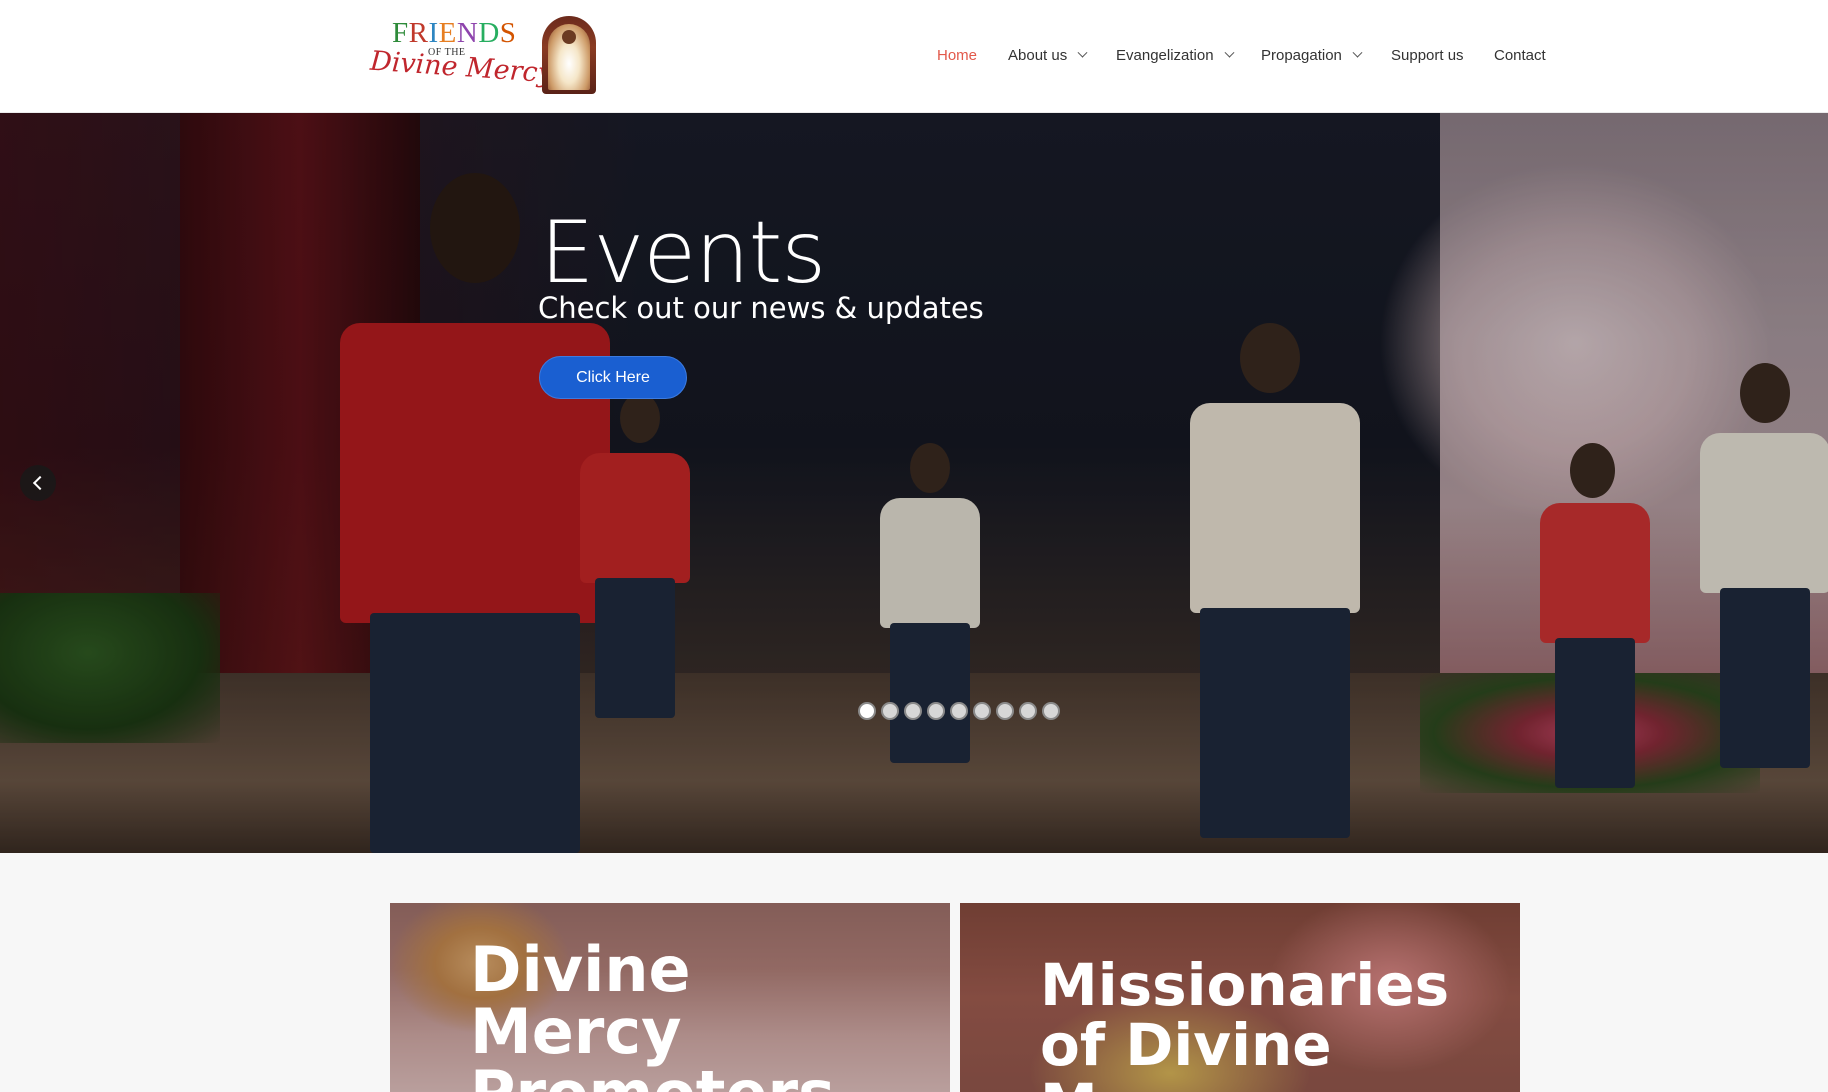  Describe the element at coordinates (1520, 55) in the screenshot. I see `nav-contact: Contact` at that location.